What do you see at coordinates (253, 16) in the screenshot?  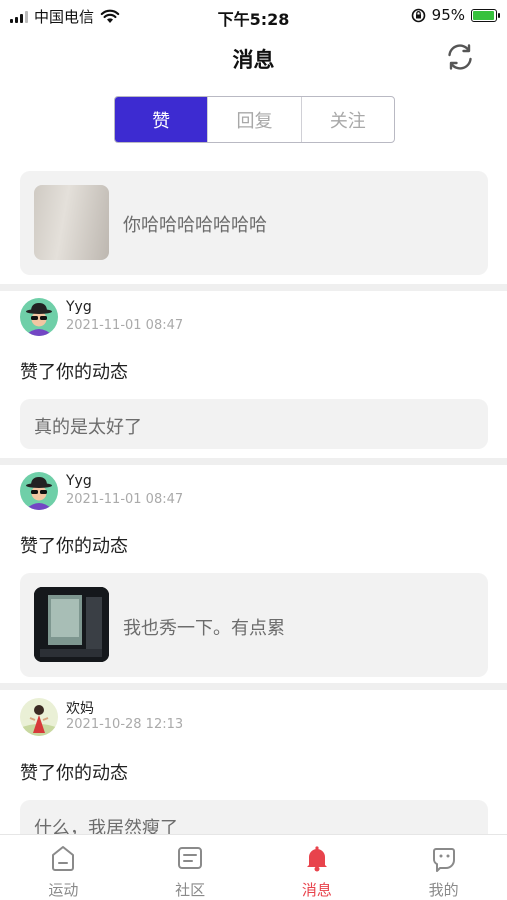 I see `status-bar: 中国电信 下午5:28 95%` at bounding box center [253, 16].